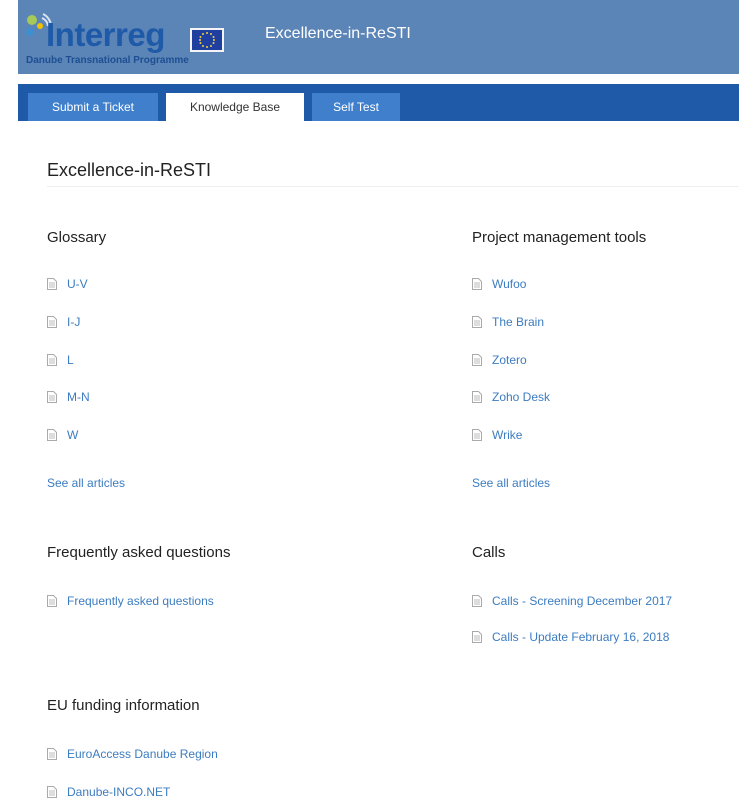 The image size is (739, 809). I want to click on interreg-logo: Interreg Danube Transnational Programme, so click(130, 42).